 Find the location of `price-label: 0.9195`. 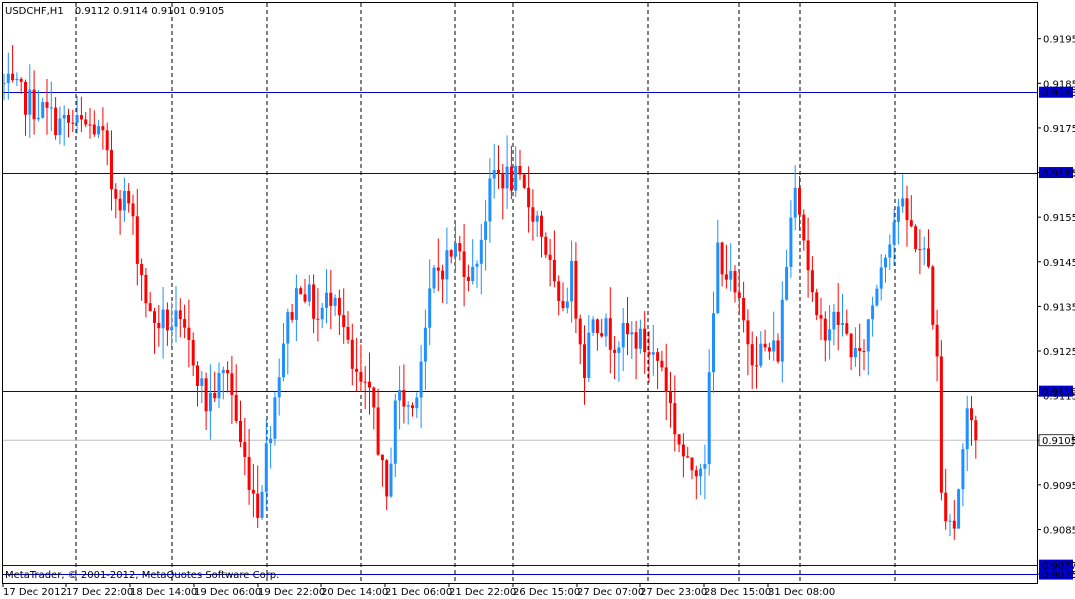

price-label: 0.9195 is located at coordinates (1059, 40).